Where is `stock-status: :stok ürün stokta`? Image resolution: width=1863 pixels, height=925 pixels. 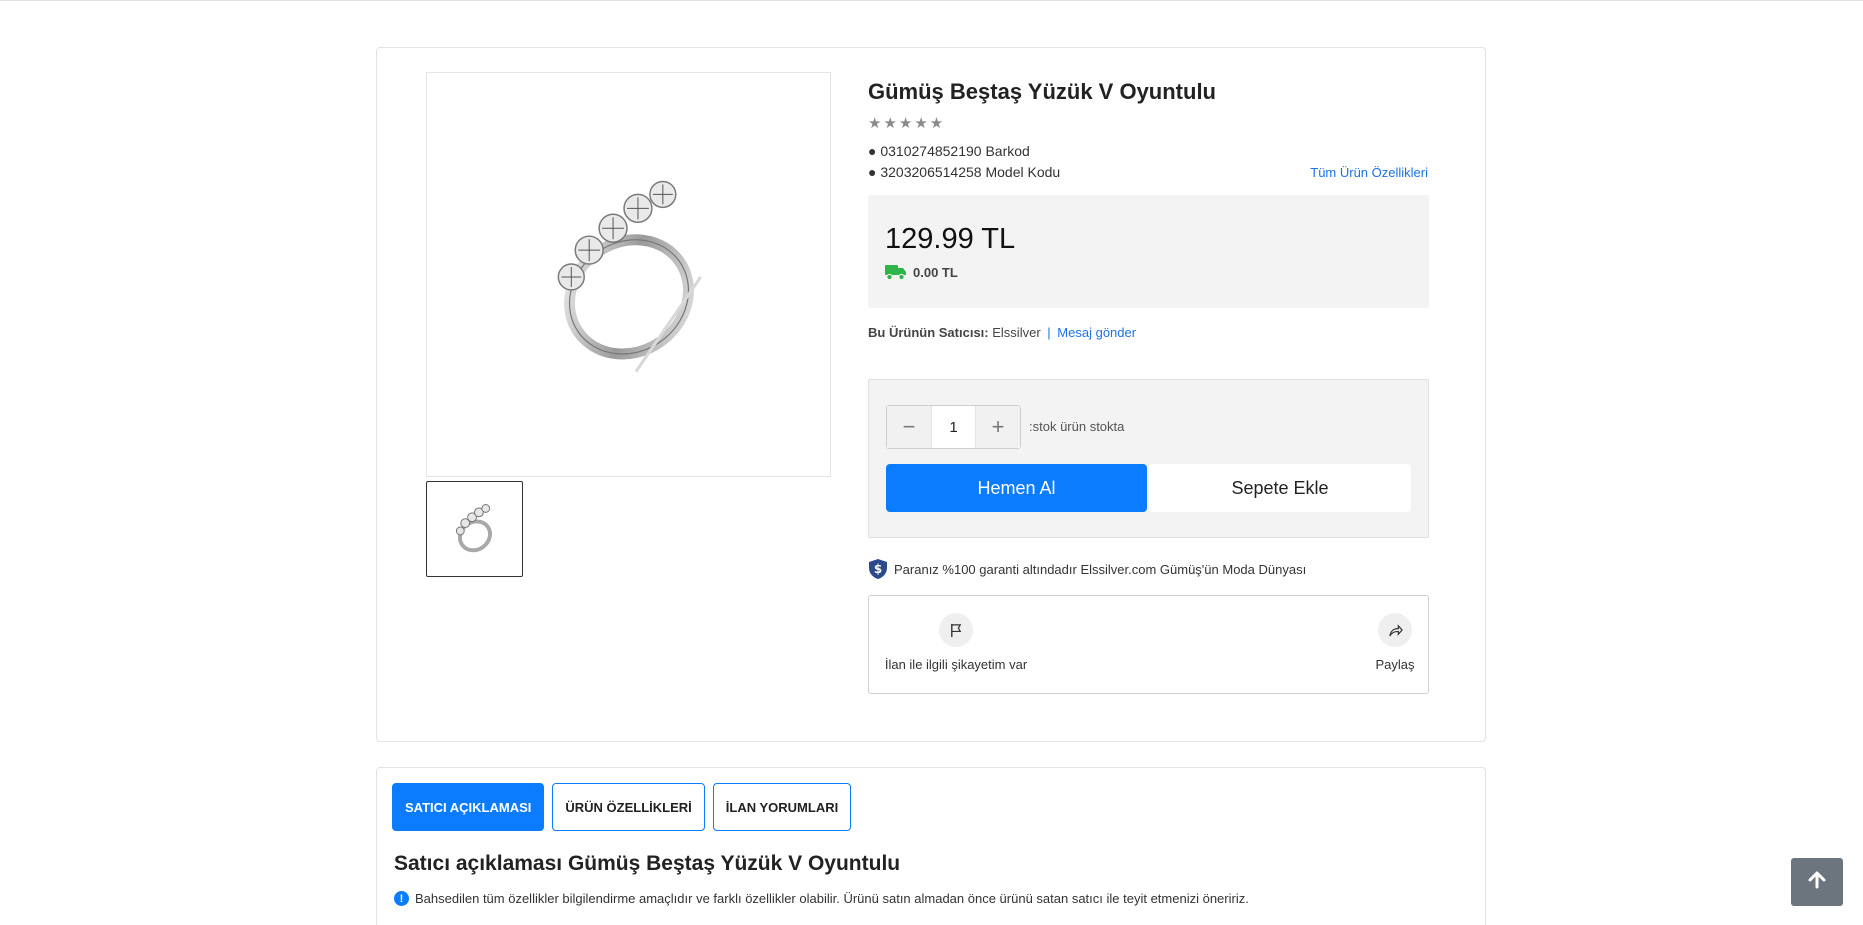
stock-status: :stok ürün stokta is located at coordinates (1077, 426).